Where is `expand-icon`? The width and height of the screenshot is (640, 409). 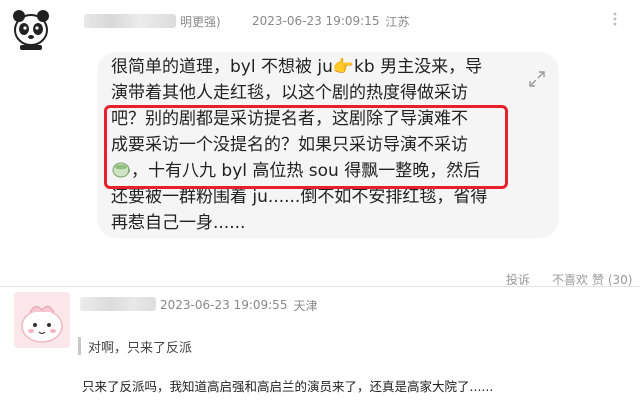
expand-icon is located at coordinates (537, 79).